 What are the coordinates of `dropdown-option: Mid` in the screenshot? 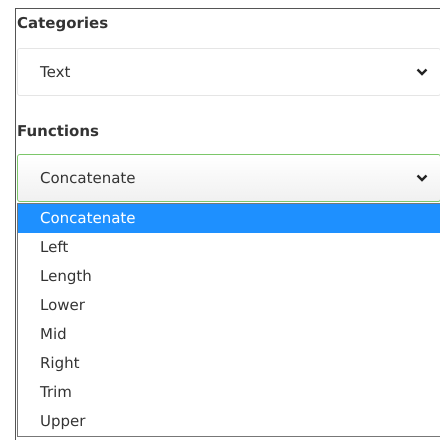 It's located at (229, 334).